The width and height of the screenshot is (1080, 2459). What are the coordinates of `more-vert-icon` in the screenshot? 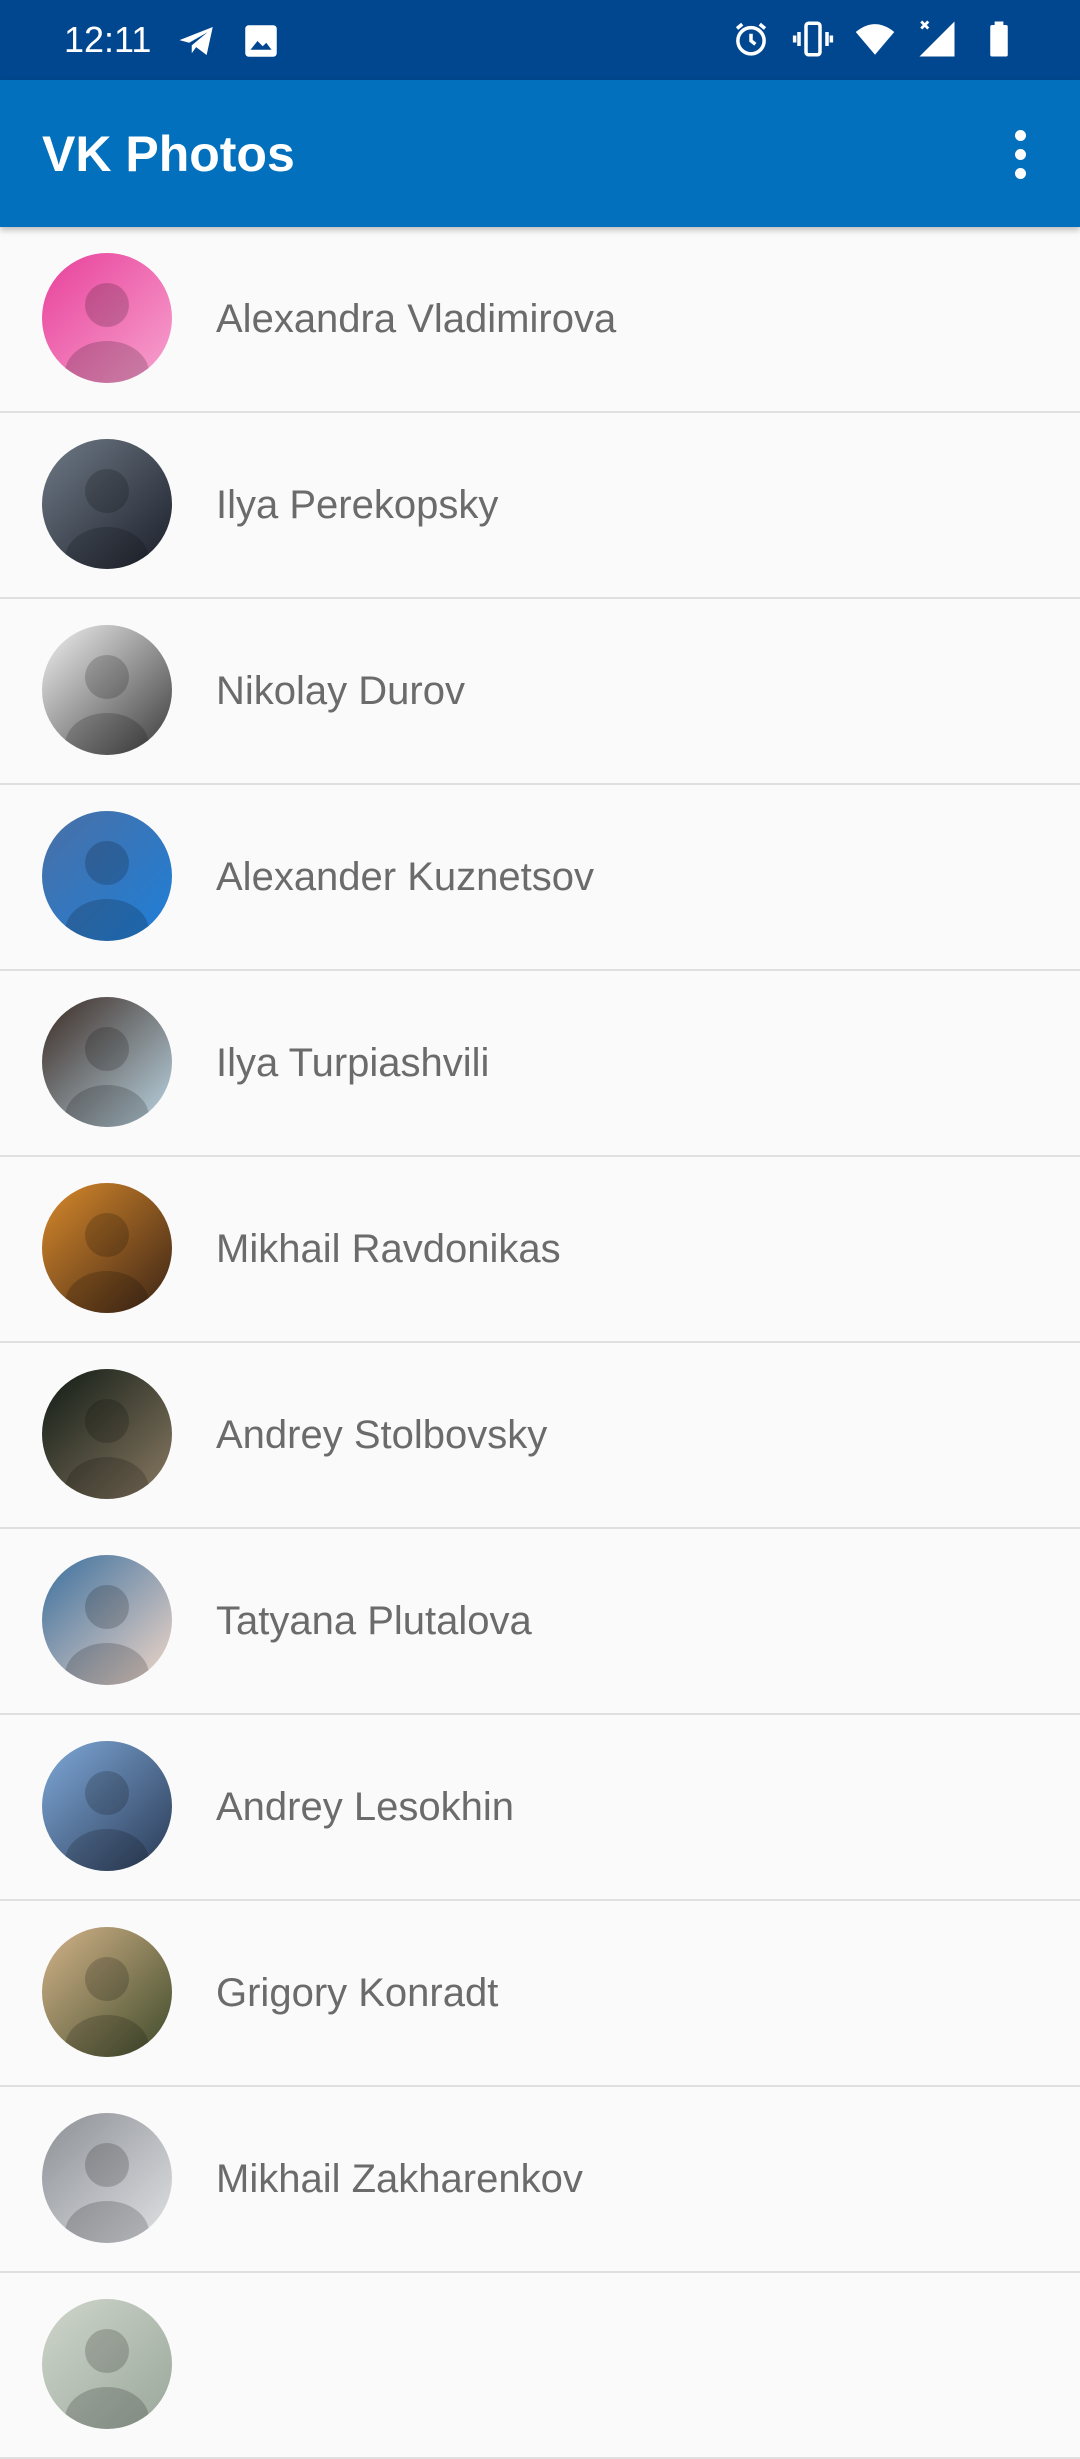 It's located at (1020, 154).